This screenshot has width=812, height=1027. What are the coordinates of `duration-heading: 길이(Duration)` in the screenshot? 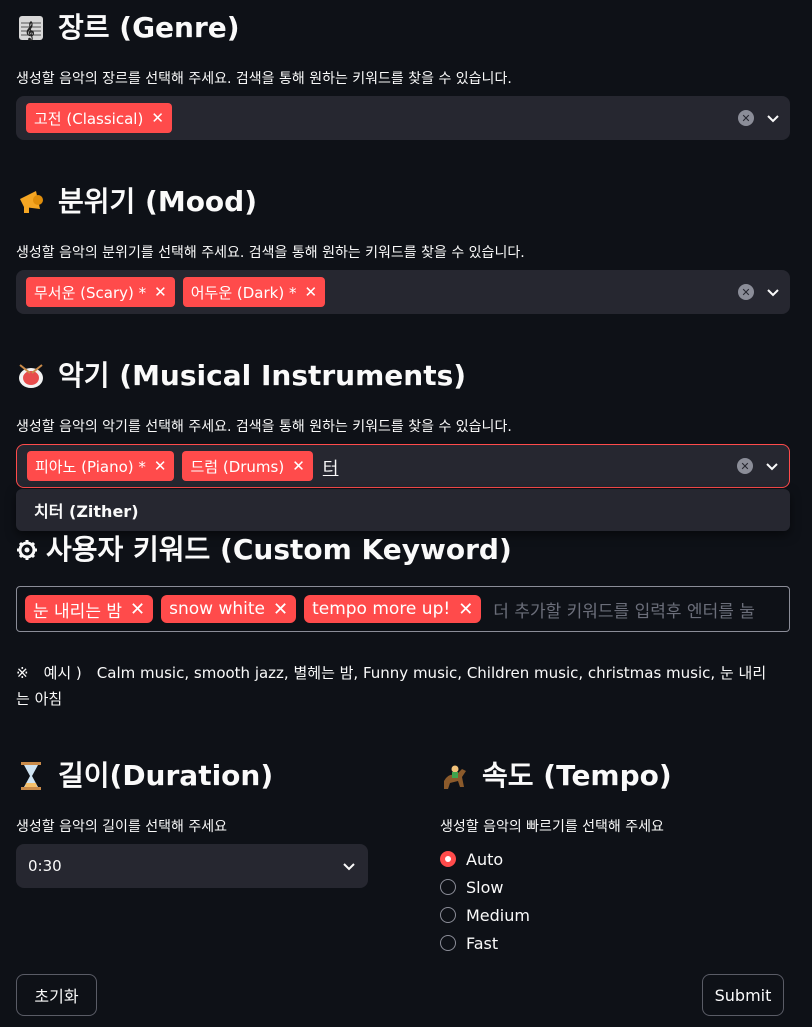 It's located at (144, 776).